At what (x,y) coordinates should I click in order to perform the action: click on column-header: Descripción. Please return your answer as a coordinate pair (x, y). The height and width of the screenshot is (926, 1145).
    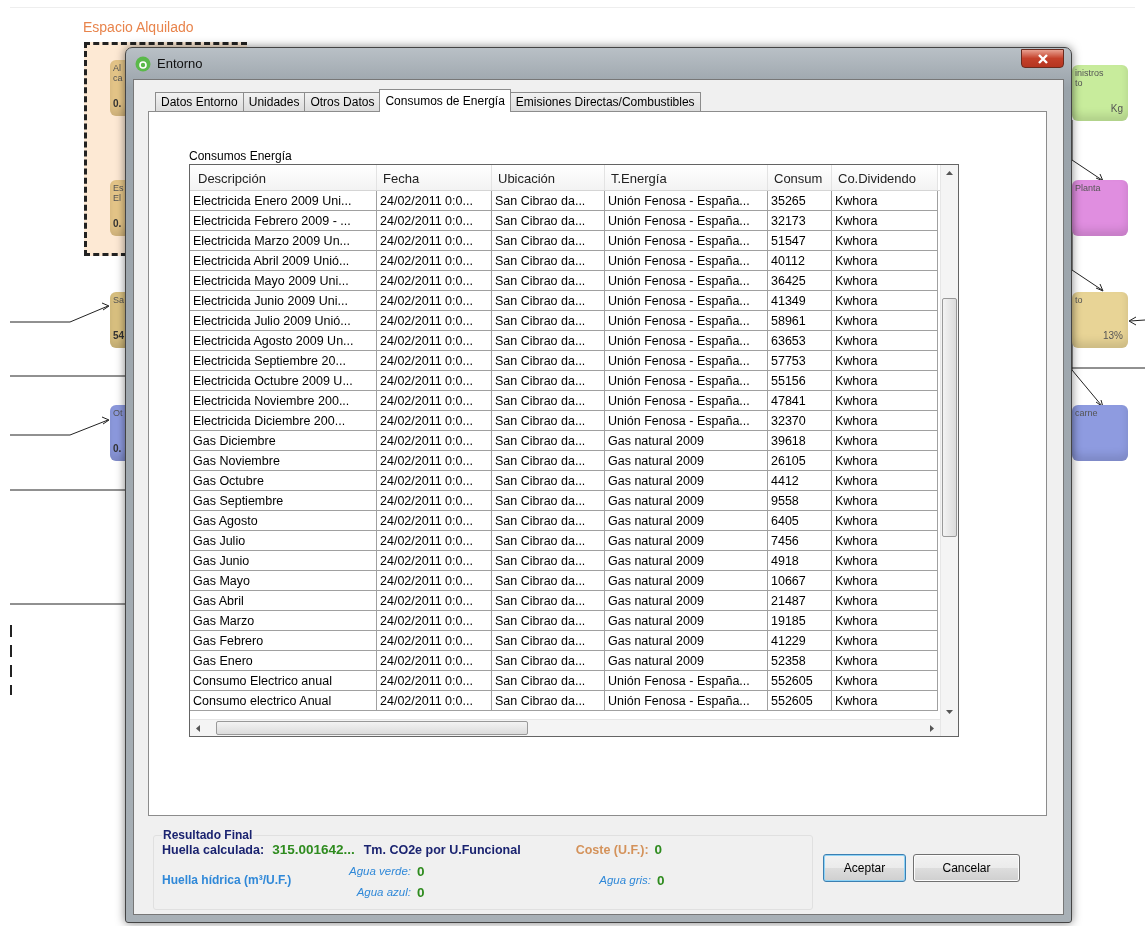
    Looking at the image, I should click on (283, 177).